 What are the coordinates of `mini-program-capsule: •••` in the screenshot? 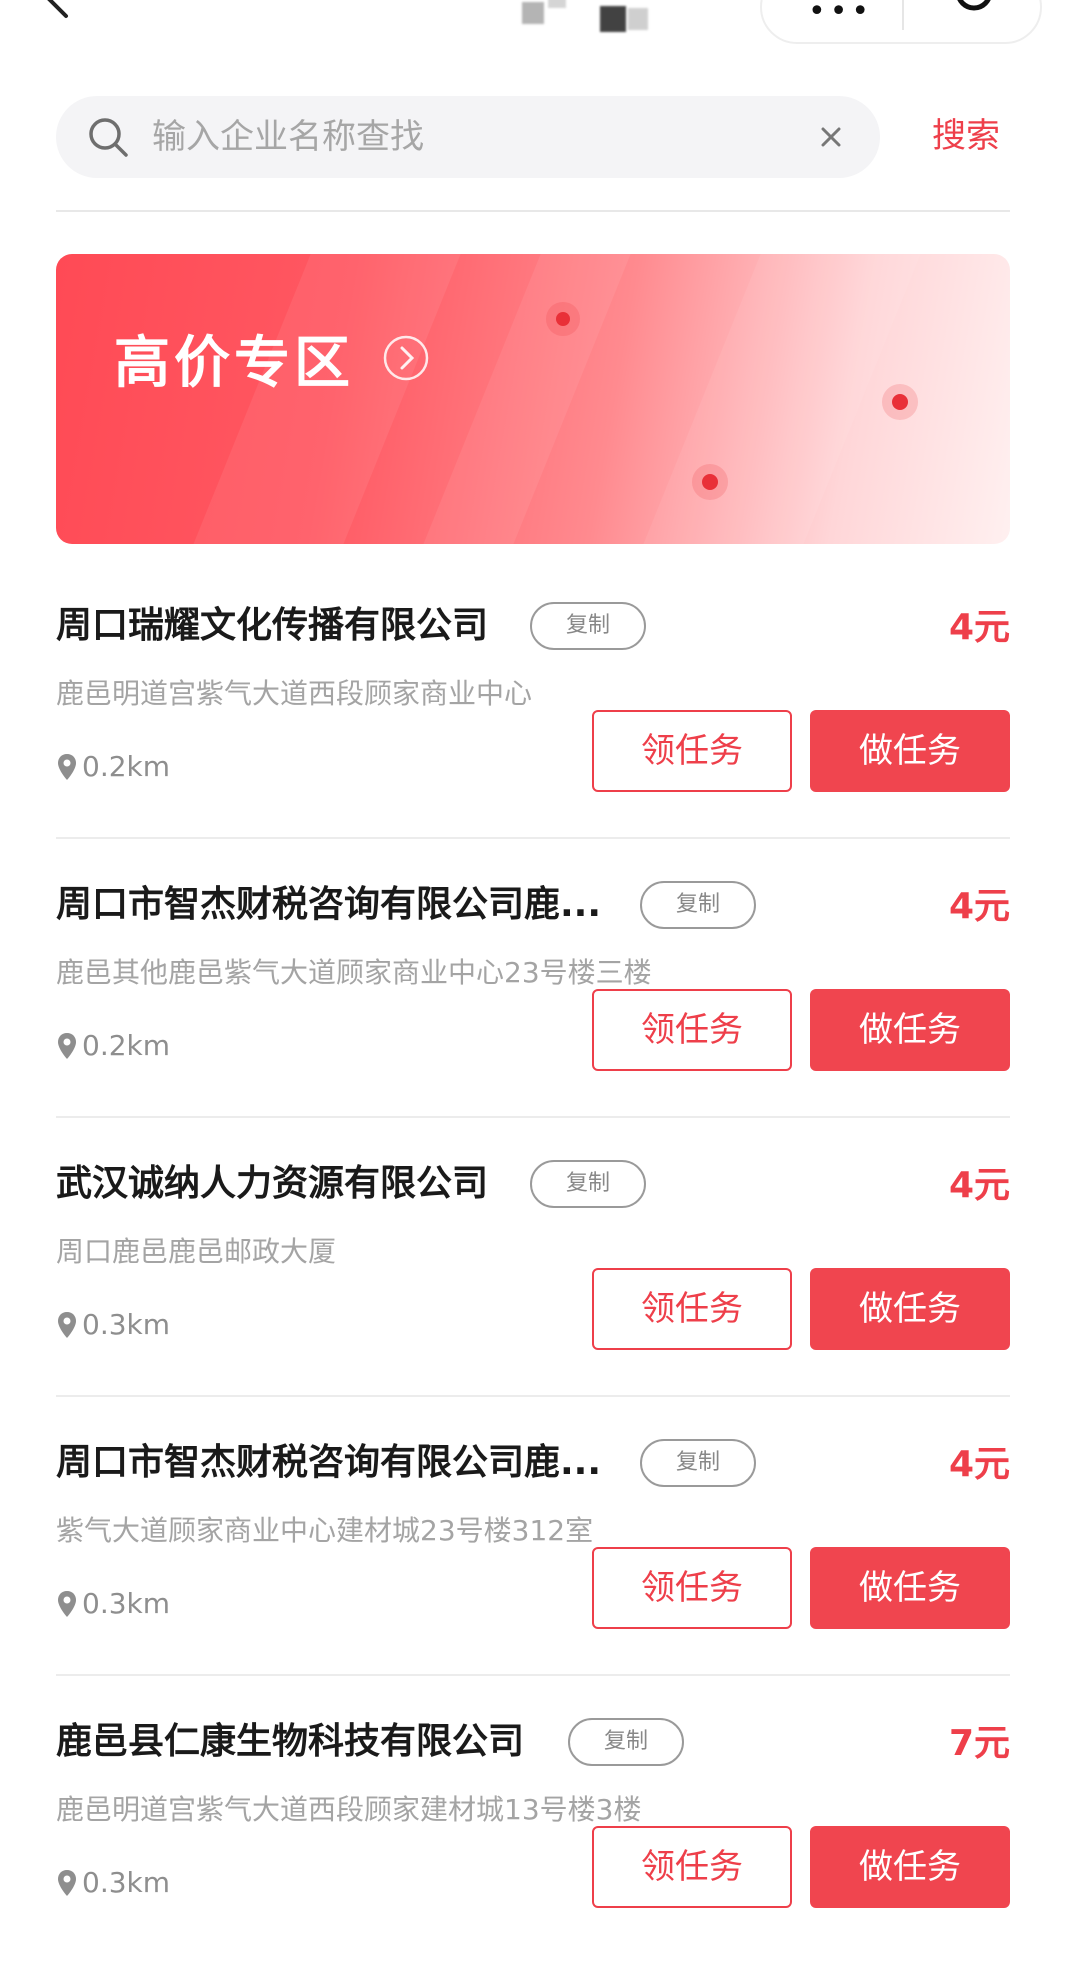 It's located at (901, 22).